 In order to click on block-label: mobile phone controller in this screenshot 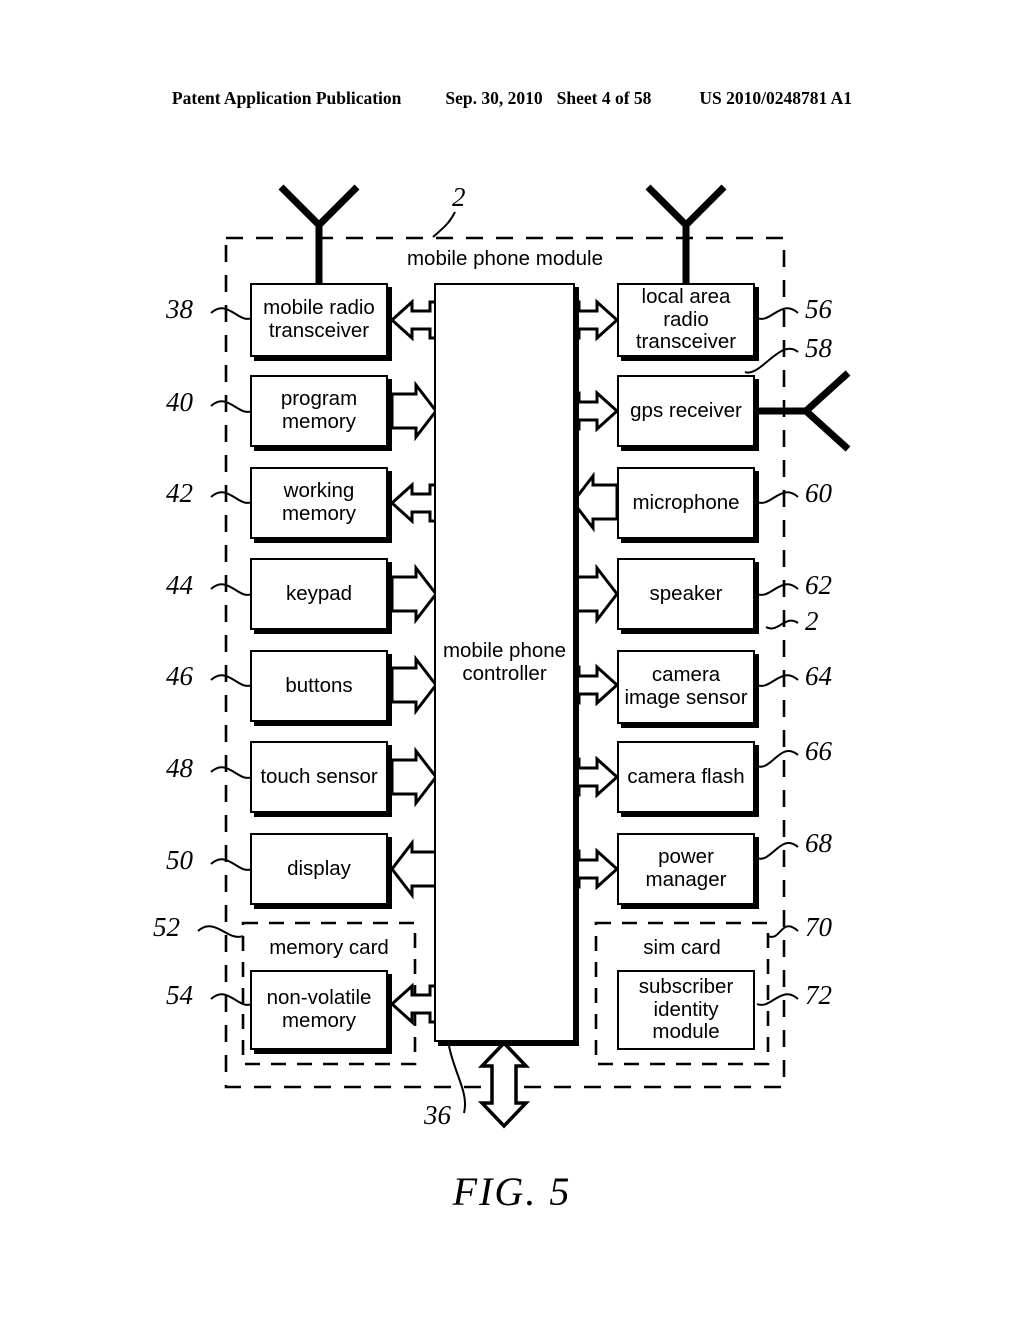, I will do `click(504, 661)`.